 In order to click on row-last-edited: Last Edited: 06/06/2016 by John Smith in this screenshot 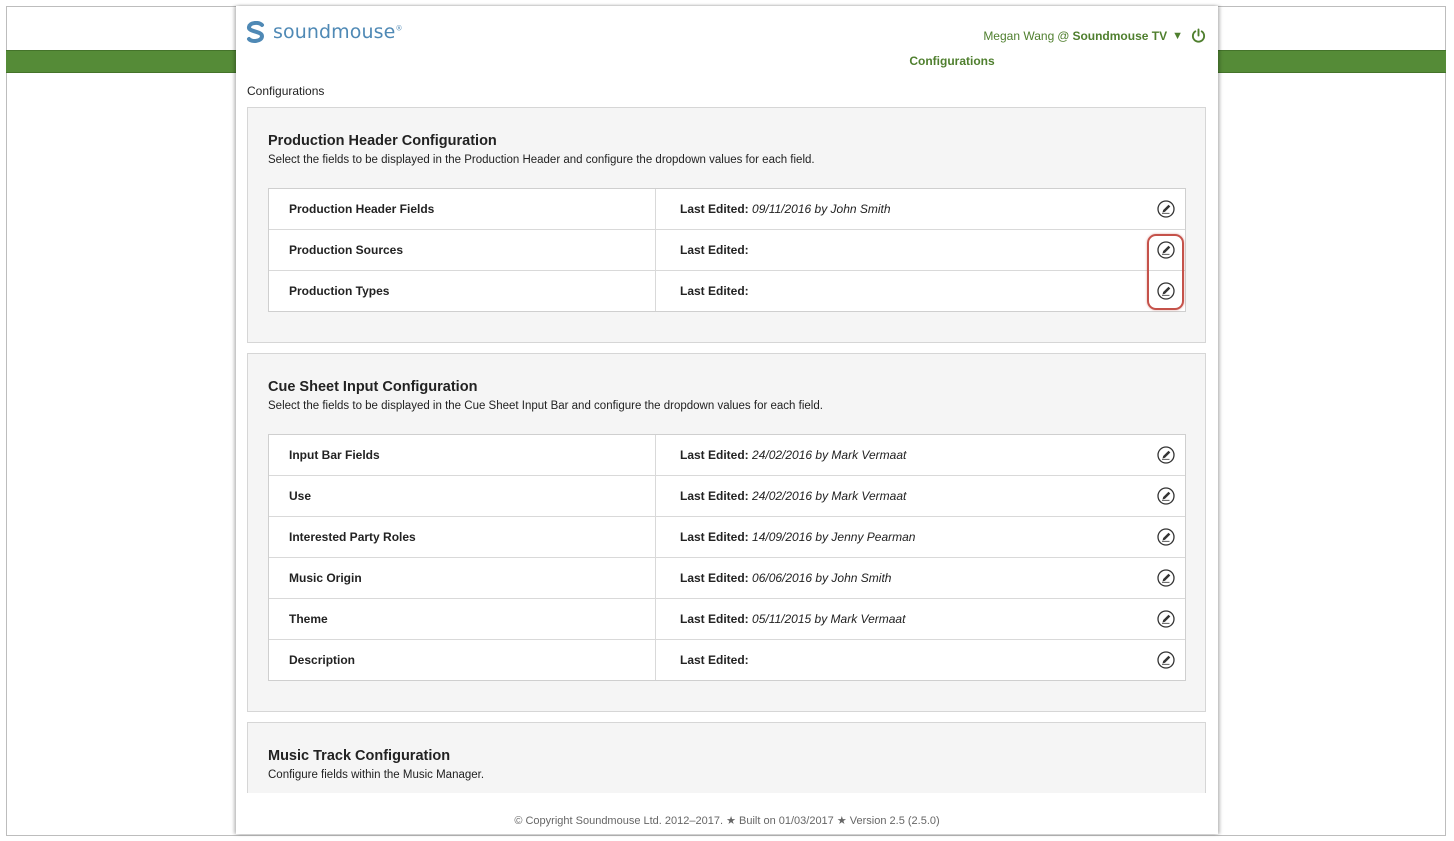, I will do `click(786, 578)`.